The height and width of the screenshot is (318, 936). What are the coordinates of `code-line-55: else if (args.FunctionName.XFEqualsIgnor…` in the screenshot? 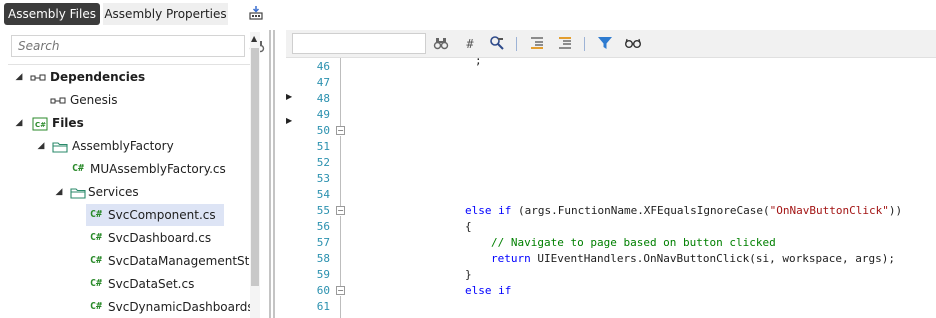 It's located at (683, 211).